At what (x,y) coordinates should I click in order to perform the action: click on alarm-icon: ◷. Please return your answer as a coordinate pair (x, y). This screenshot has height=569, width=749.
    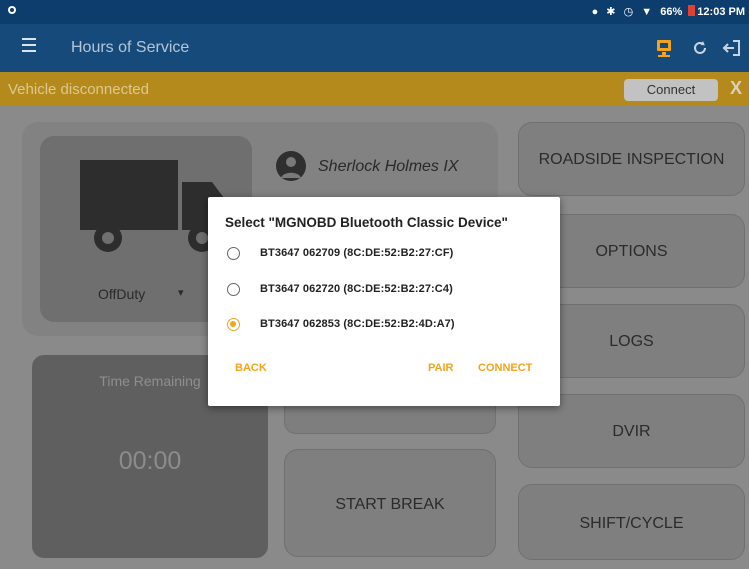
    Looking at the image, I should click on (628, 12).